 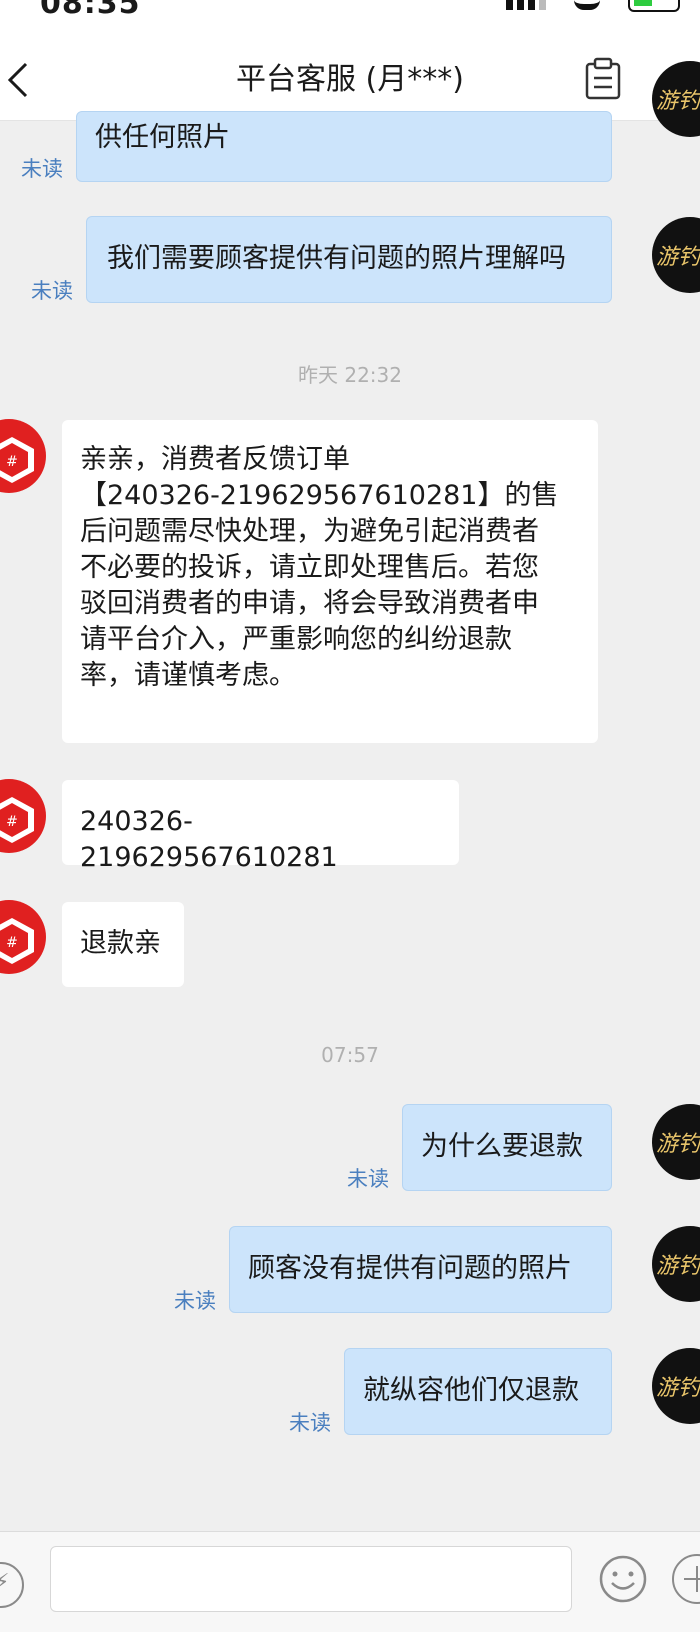 I want to click on signal-icon, so click(x=526, y=5).